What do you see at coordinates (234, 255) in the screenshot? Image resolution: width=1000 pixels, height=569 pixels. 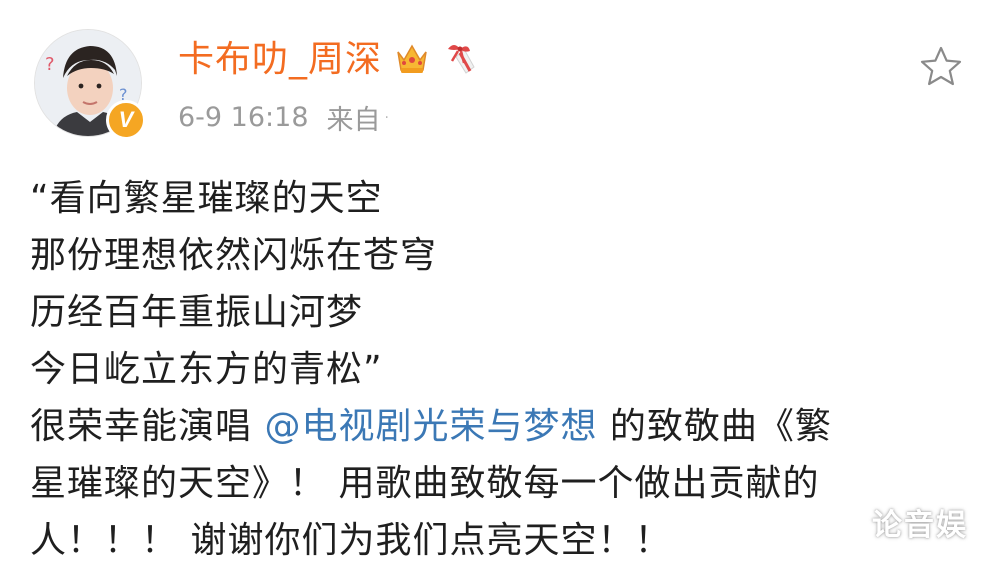 I see `content-line: 那份理想依然闪烁在苍穹` at bounding box center [234, 255].